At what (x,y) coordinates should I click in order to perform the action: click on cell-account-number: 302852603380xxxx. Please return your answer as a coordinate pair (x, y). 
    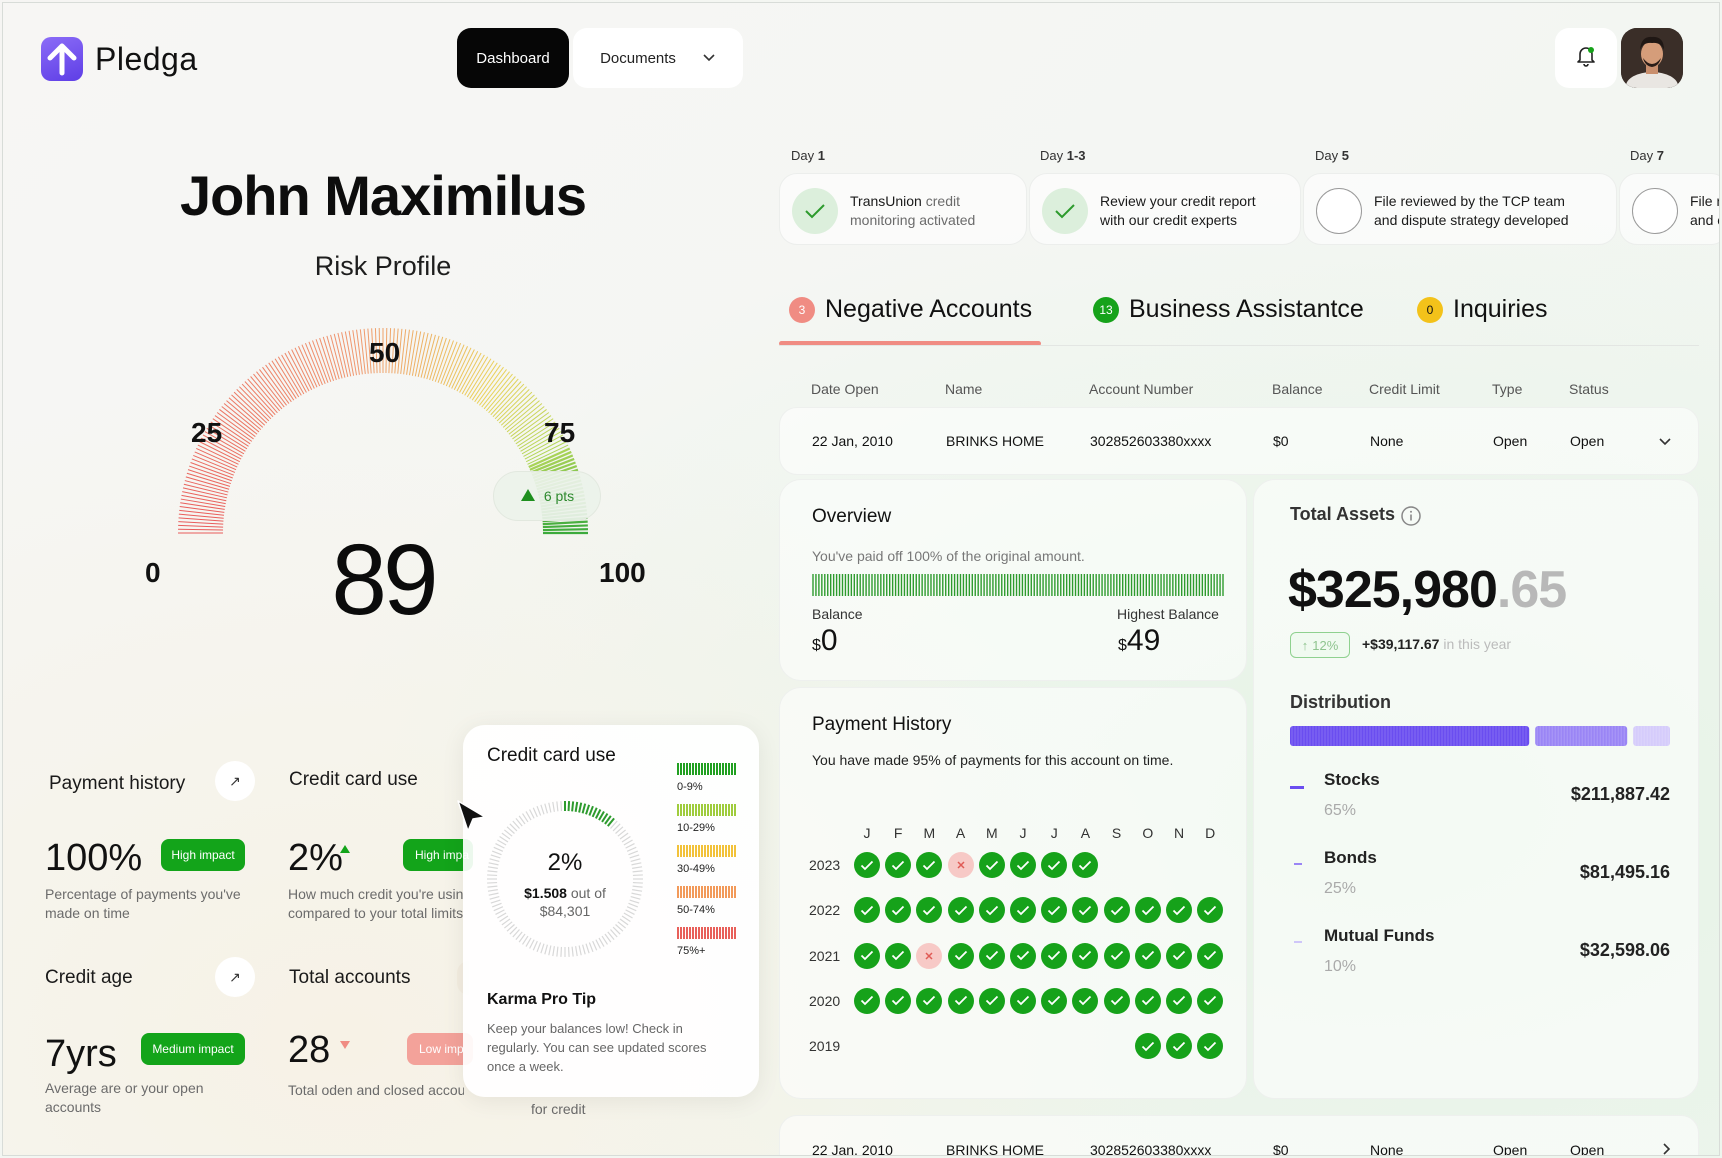
    Looking at the image, I should click on (1151, 1149).